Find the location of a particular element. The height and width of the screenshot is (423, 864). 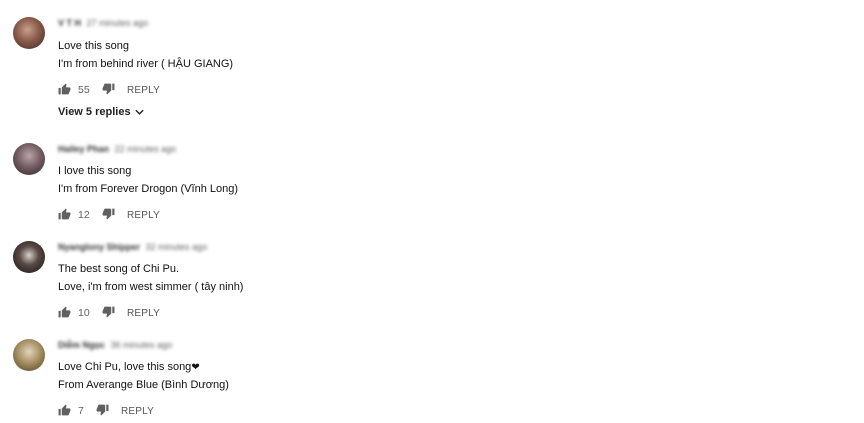

like-count: 55 is located at coordinates (84, 90).